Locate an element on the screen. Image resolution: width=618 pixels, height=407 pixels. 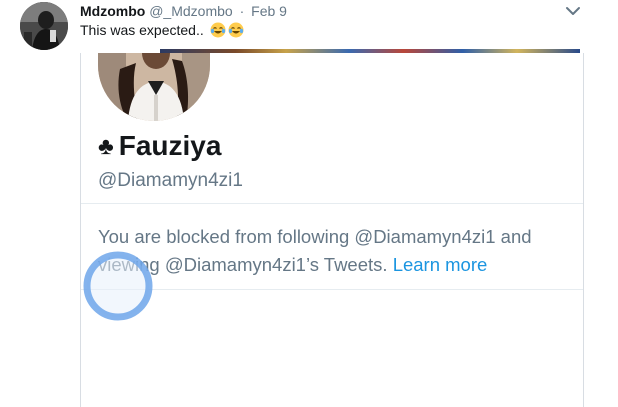
tweet-header: Mdzombo @_Mdzombo · Feb 9 is located at coordinates (183, 11).